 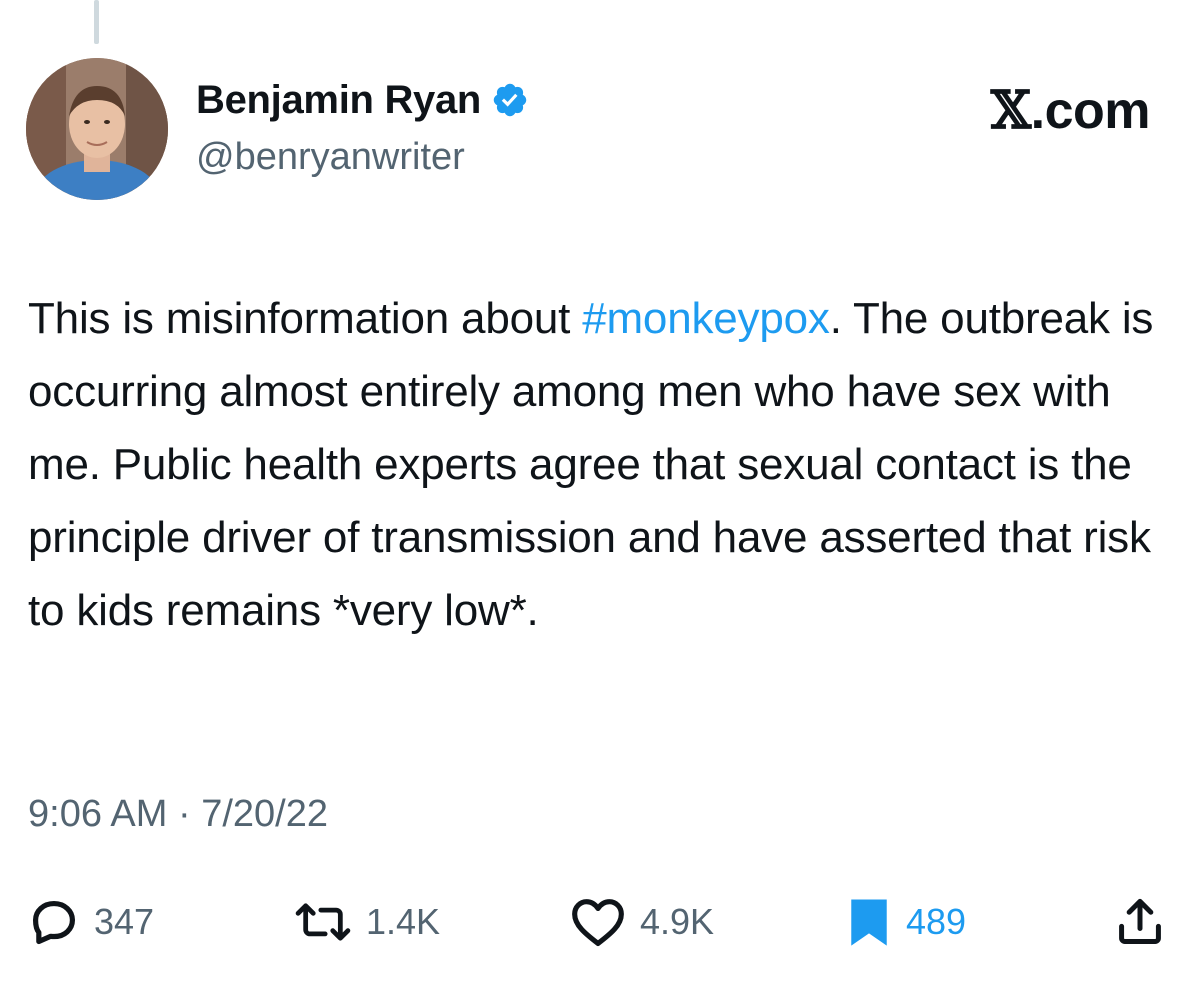 I want to click on bookmark-count: 489, so click(x=936, y=921).